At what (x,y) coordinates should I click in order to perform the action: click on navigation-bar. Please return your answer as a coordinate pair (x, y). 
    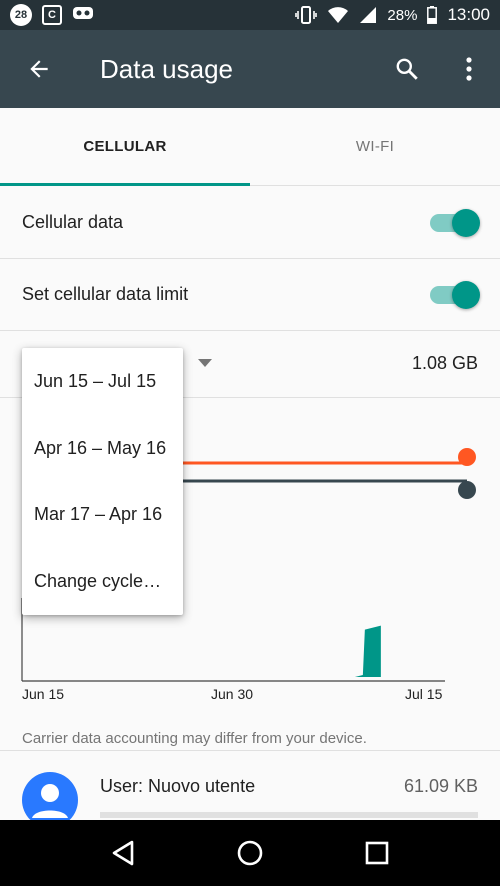
    Looking at the image, I should click on (250, 853).